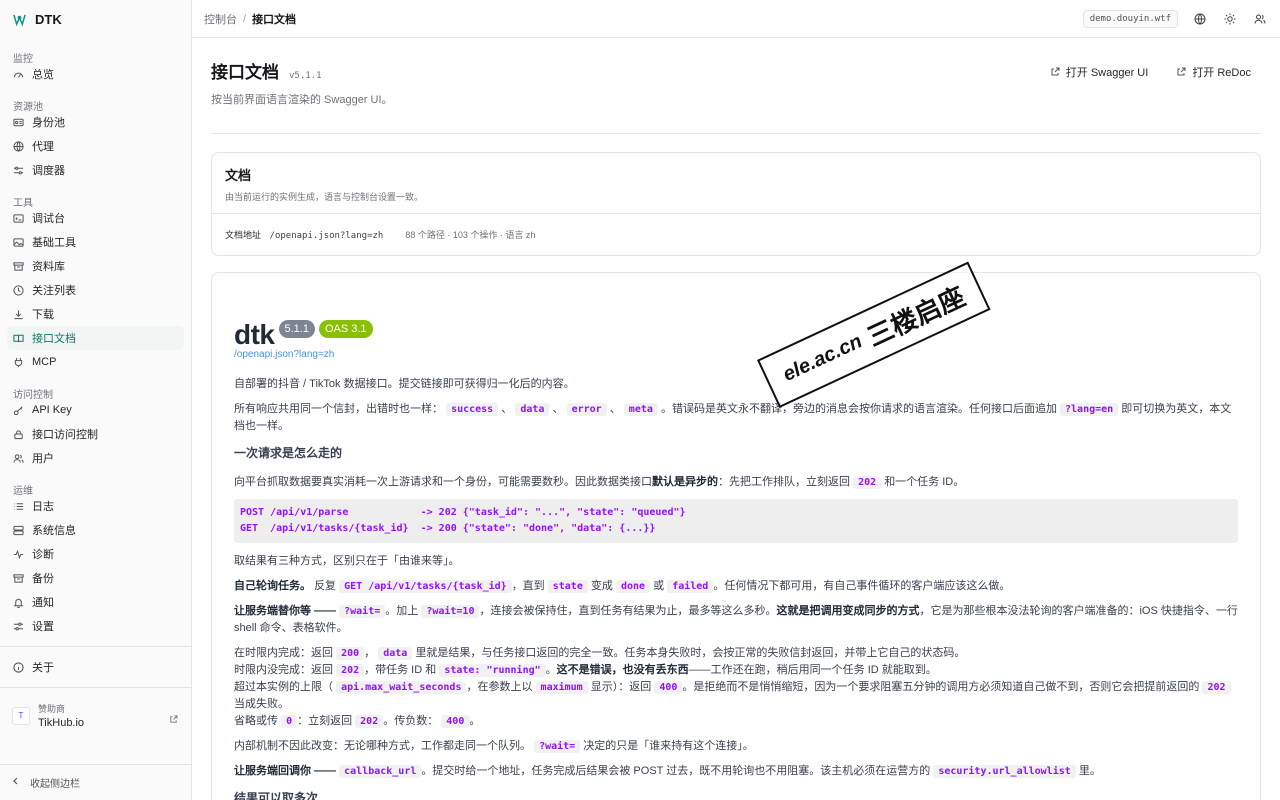  What do you see at coordinates (812, 670) in the screenshot?
I see `text: ——工作还在跑，稍后用同一个任务 ID 就能取到。` at bounding box center [812, 670].